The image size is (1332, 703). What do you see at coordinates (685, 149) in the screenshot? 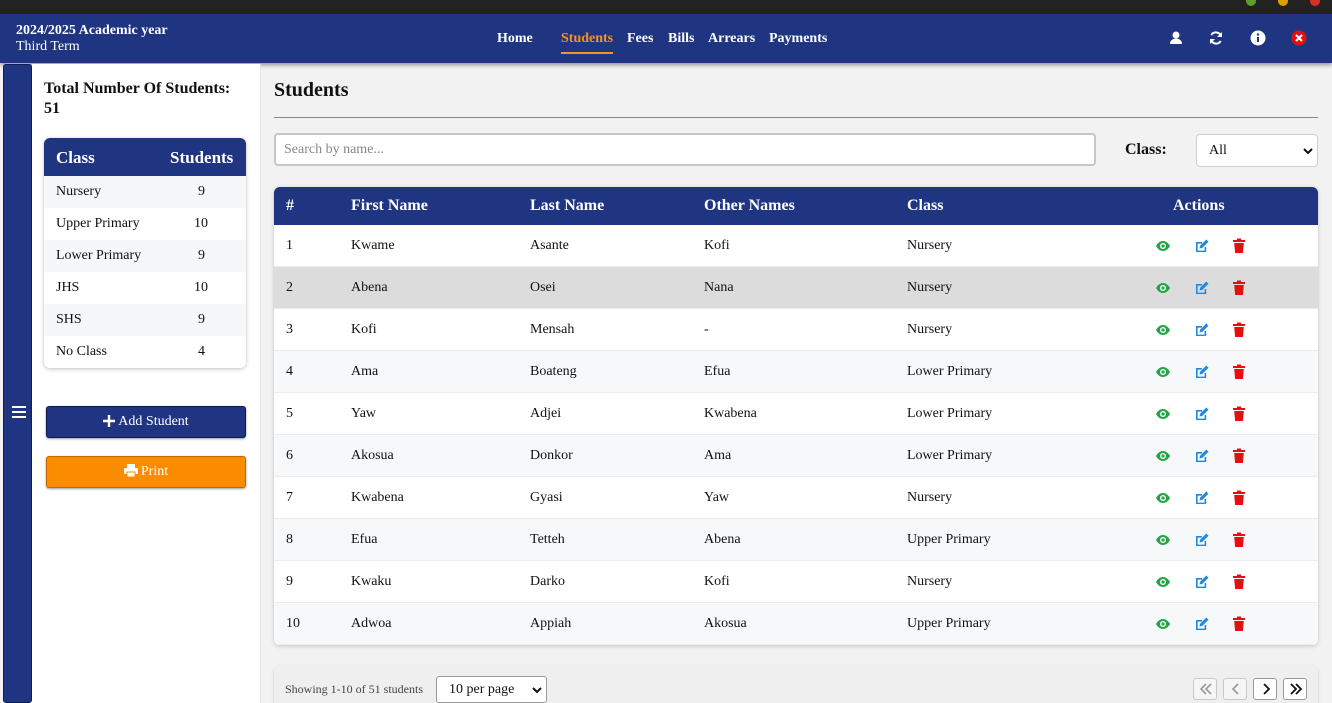
I see `search-input` at bounding box center [685, 149].